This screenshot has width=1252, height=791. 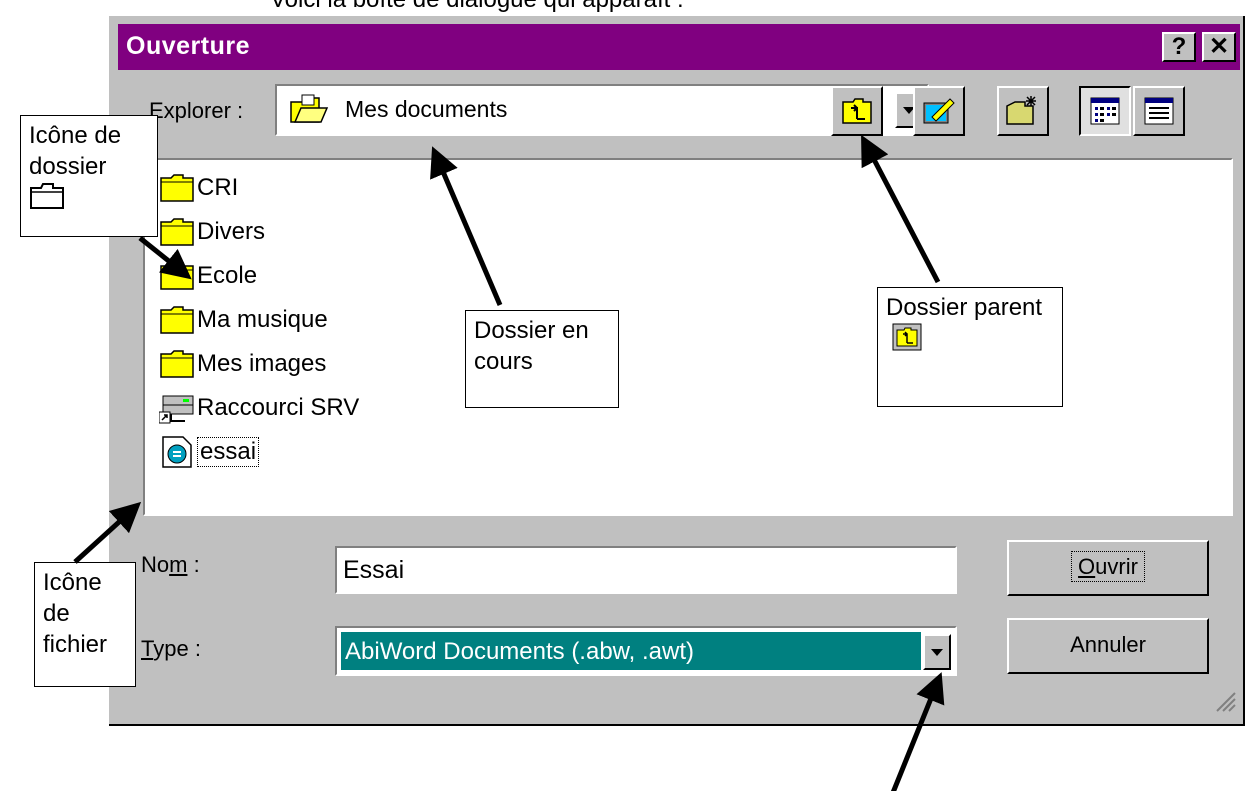 What do you see at coordinates (1219, 47) in the screenshot?
I see `close-button: ✕` at bounding box center [1219, 47].